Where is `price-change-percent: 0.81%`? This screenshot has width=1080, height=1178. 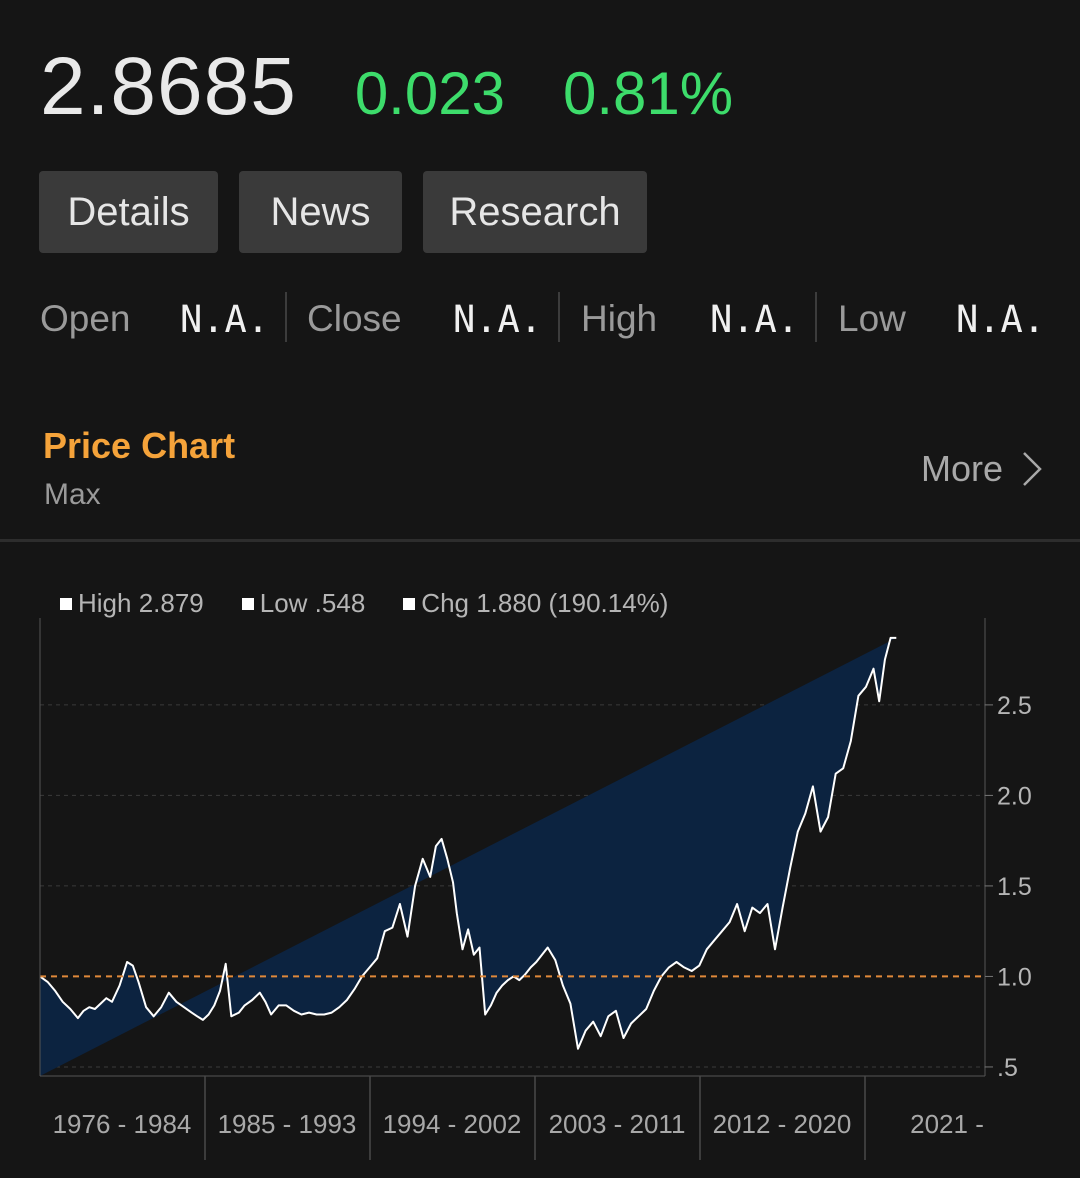
price-change-percent: 0.81% is located at coordinates (648, 93).